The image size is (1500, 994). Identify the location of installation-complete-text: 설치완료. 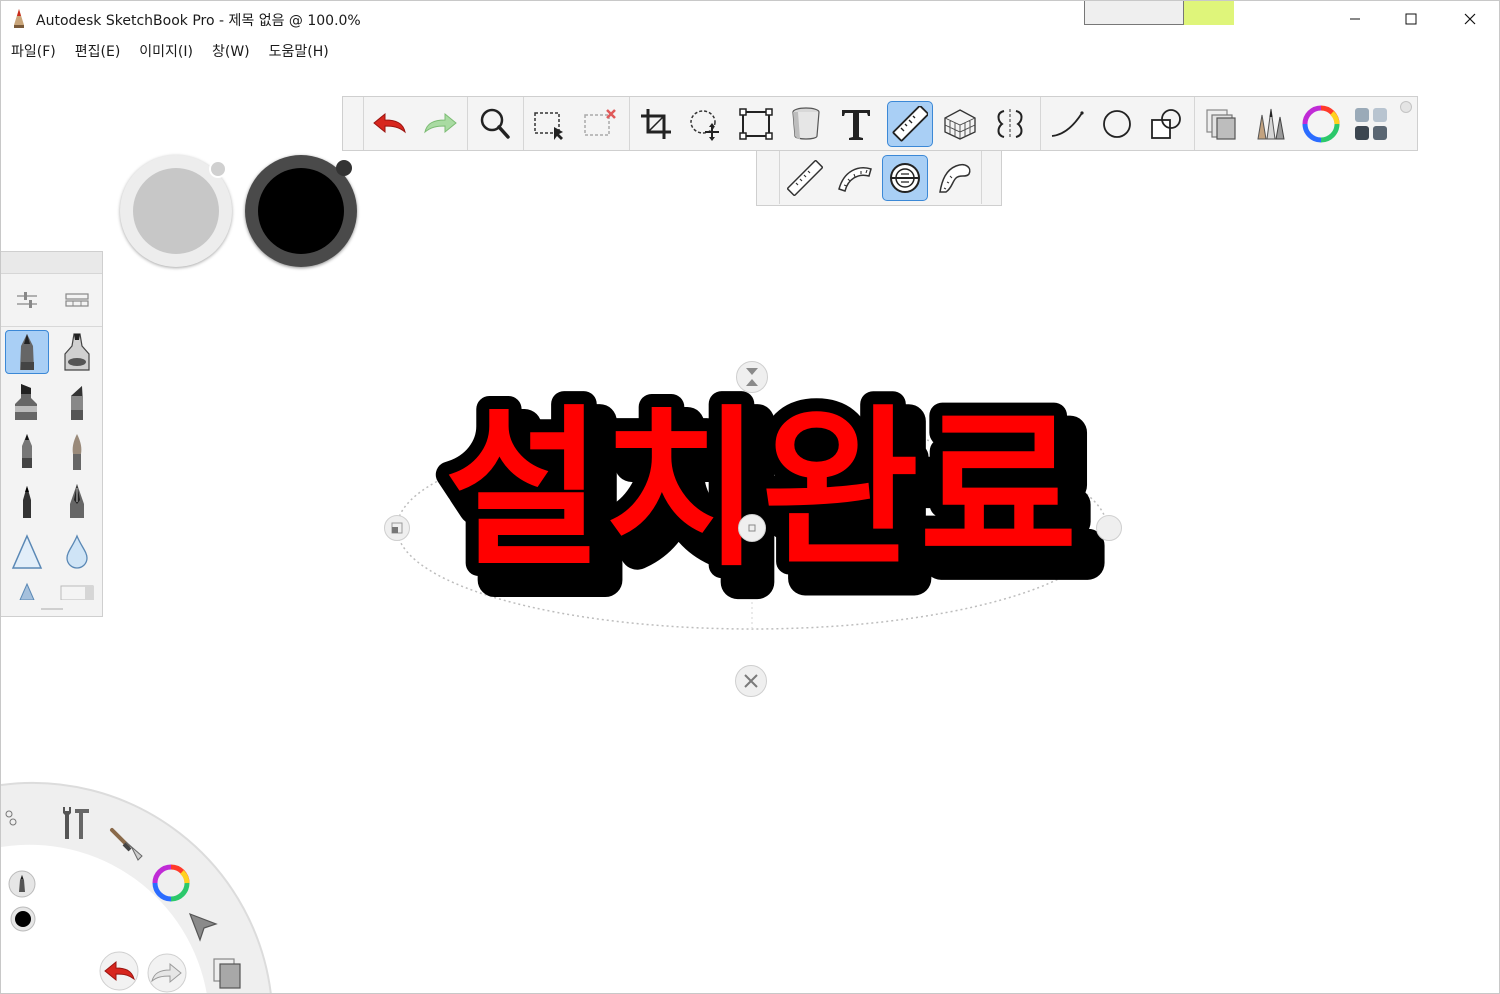
(761, 490).